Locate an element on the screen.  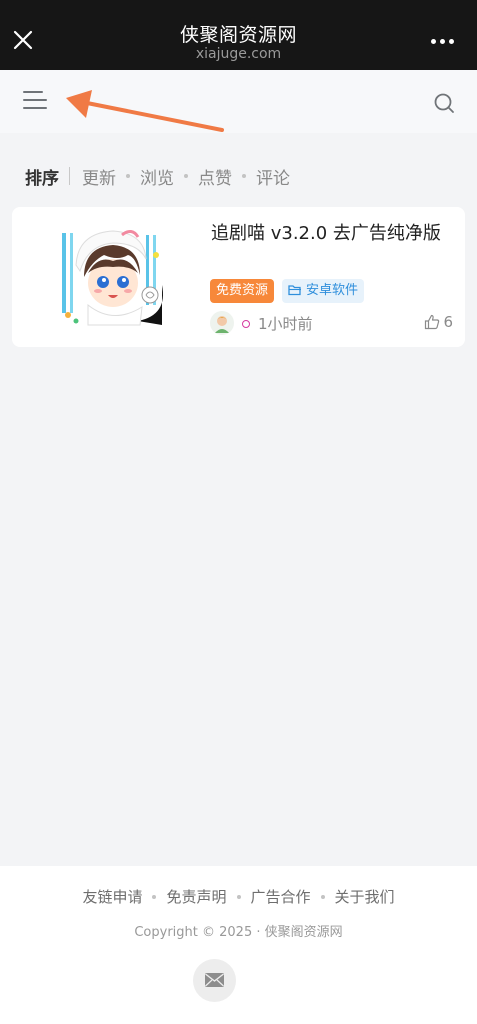
tag-category: 安卓软件 is located at coordinates (323, 291).